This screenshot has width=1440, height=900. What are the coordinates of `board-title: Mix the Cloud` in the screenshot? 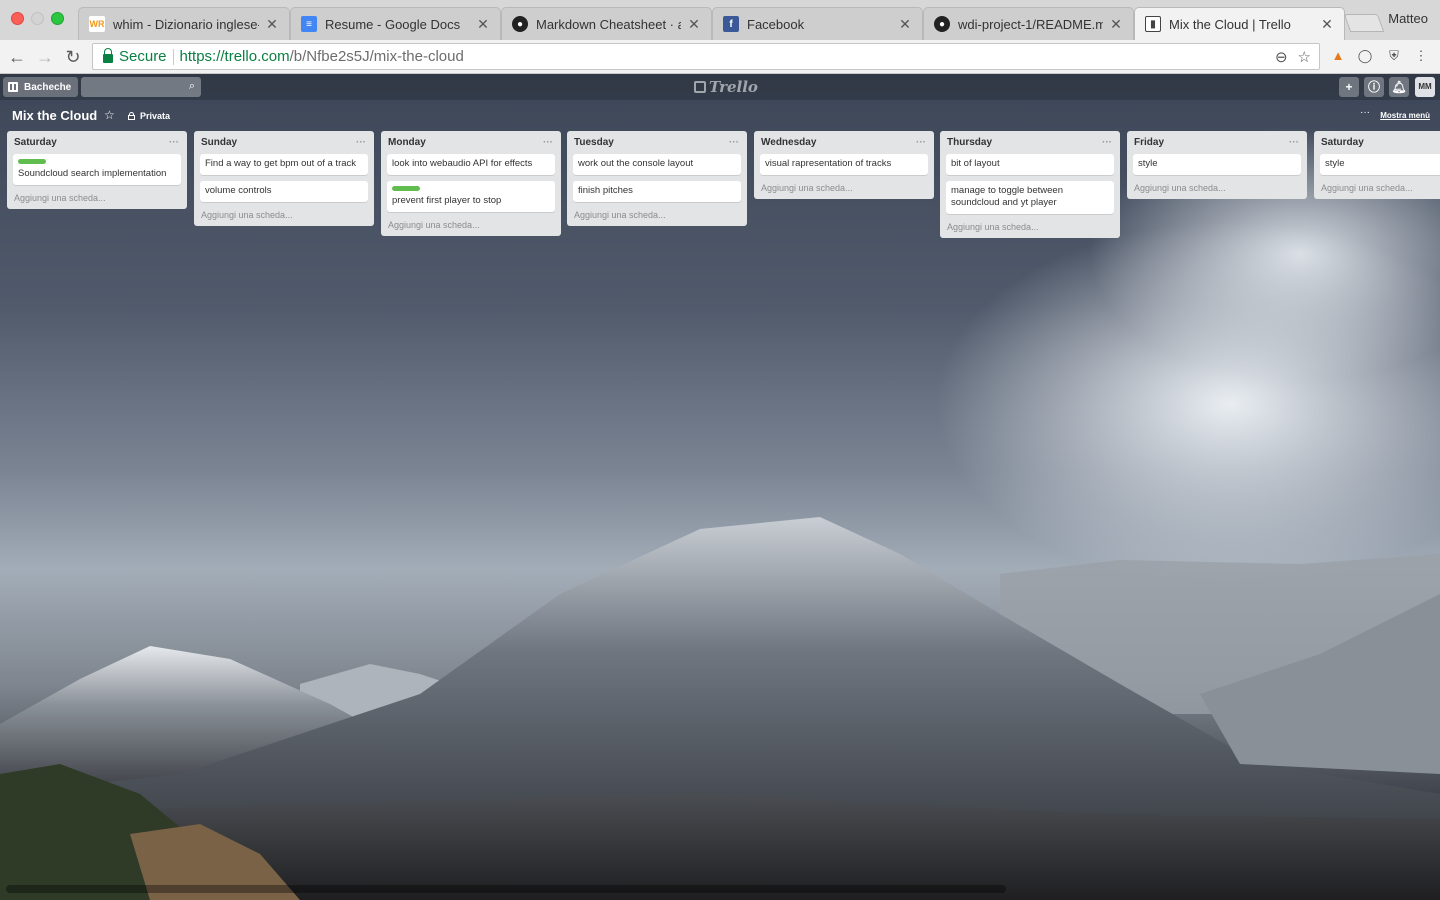 It's located at (54, 115).